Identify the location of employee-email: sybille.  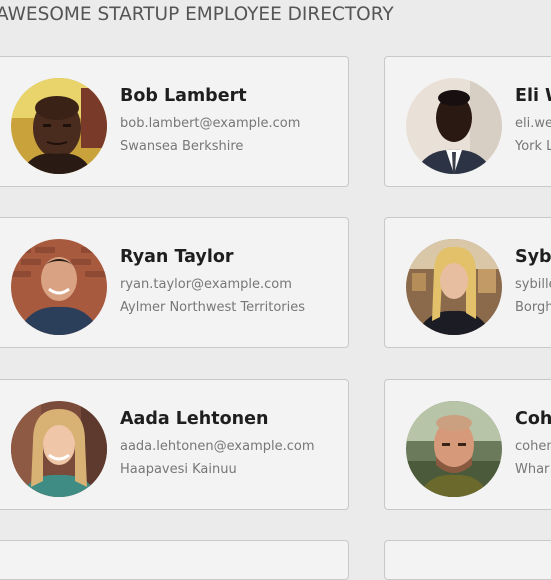
(533, 284).